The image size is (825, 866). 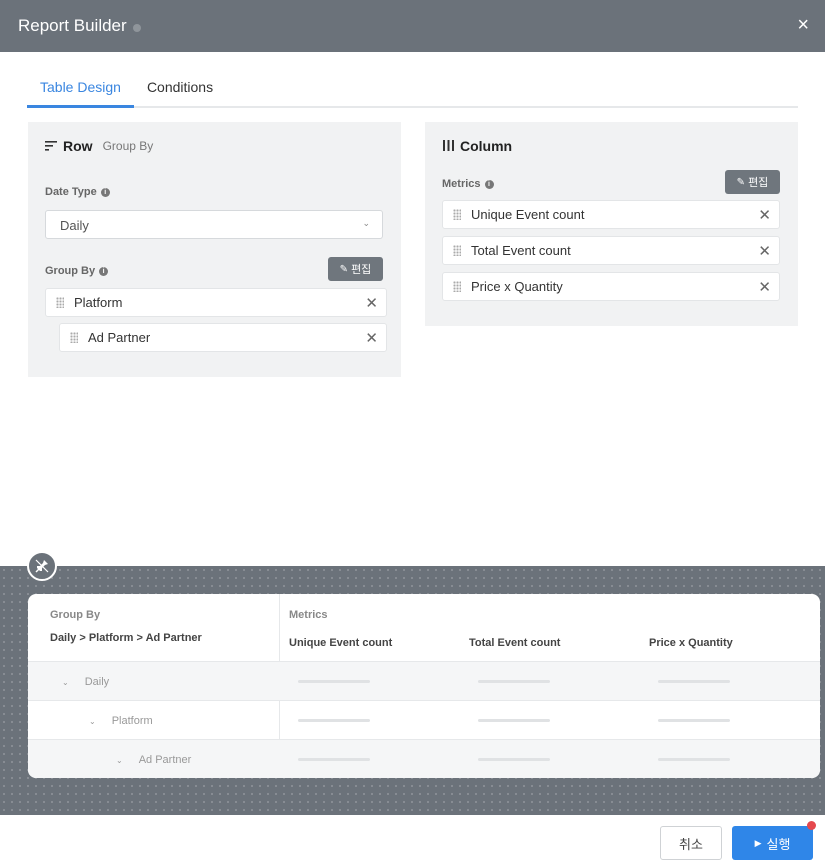 What do you see at coordinates (528, 214) in the screenshot?
I see `metric-item-label: Unique Event count` at bounding box center [528, 214].